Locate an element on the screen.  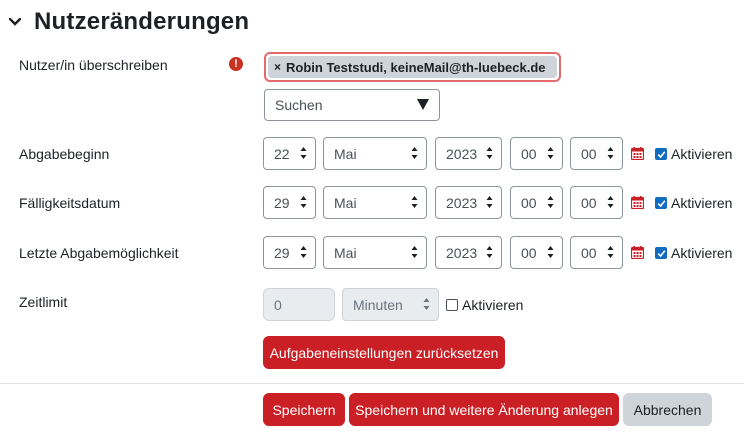
letzte-abgabemoeglichkeit-month-select: Mai is located at coordinates (375, 252).